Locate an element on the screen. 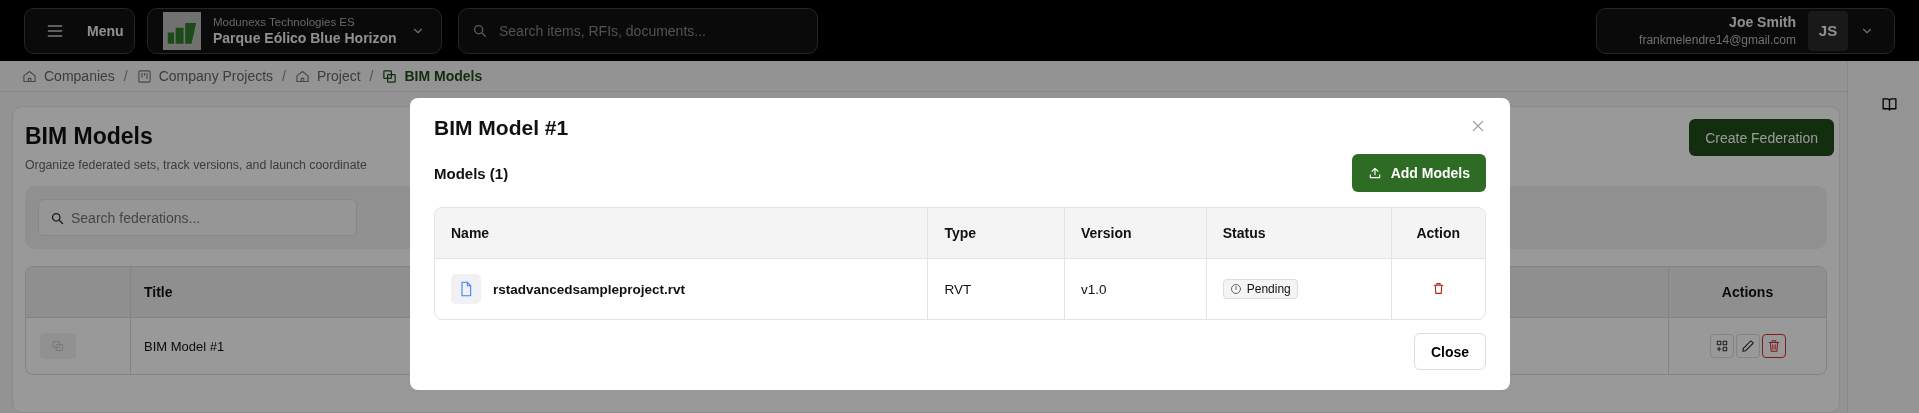 The height and width of the screenshot is (413, 1919). menu-button: Menu is located at coordinates (79, 30).